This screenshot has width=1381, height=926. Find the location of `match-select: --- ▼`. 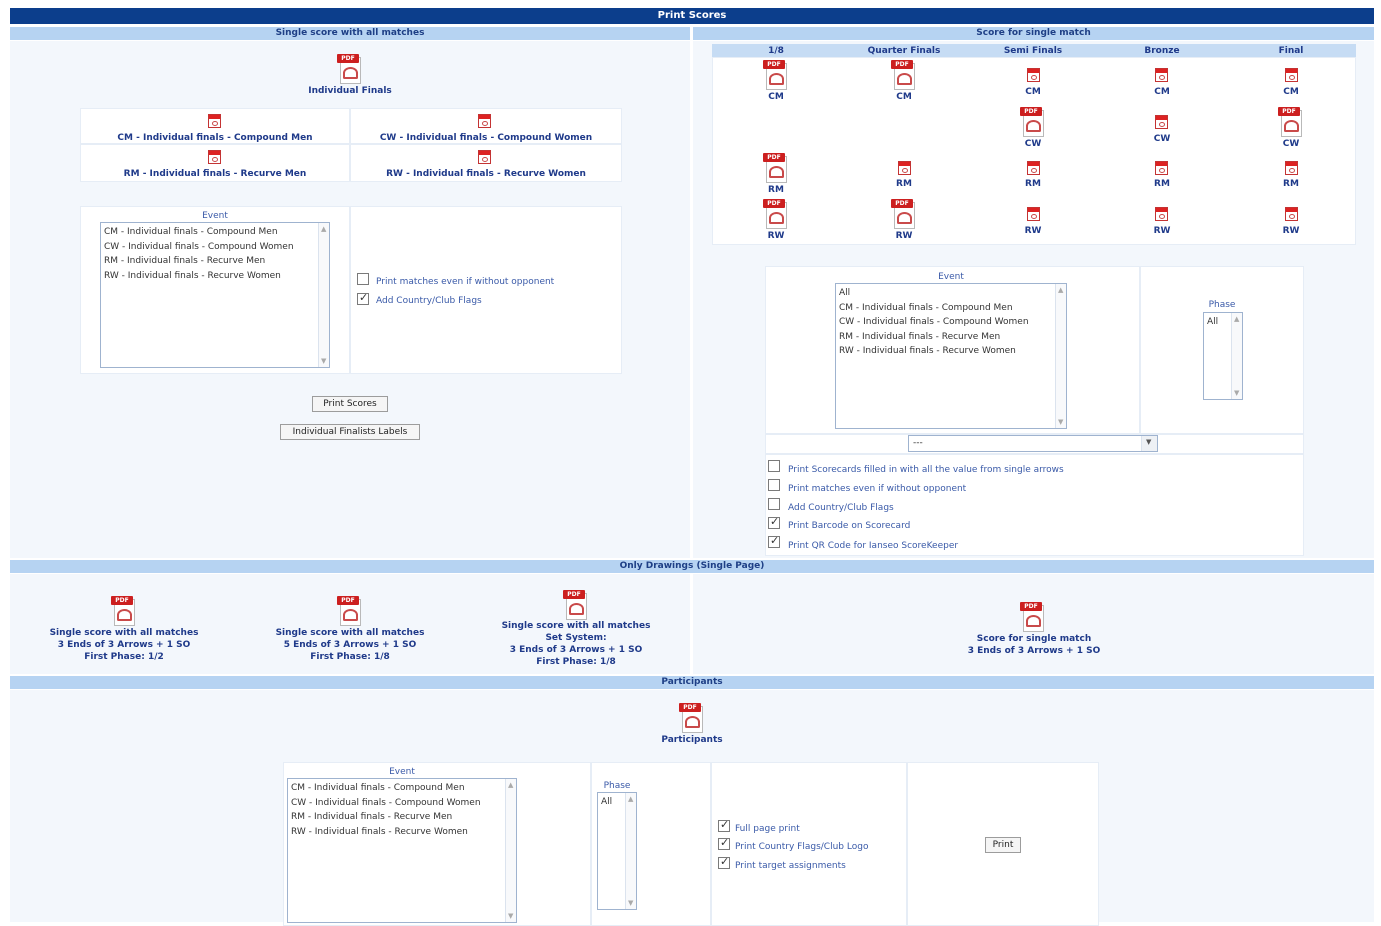

match-select: --- ▼ is located at coordinates (1033, 443).